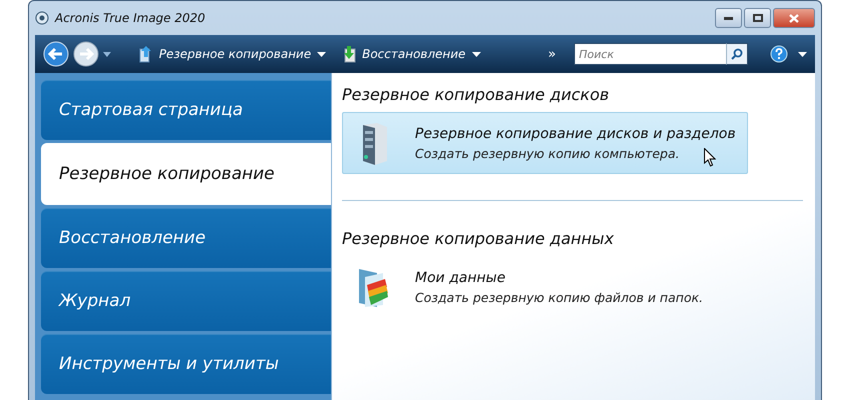  I want to click on task-item: Мои данные Создать резервную копию файлов и папок., so click(545, 287).